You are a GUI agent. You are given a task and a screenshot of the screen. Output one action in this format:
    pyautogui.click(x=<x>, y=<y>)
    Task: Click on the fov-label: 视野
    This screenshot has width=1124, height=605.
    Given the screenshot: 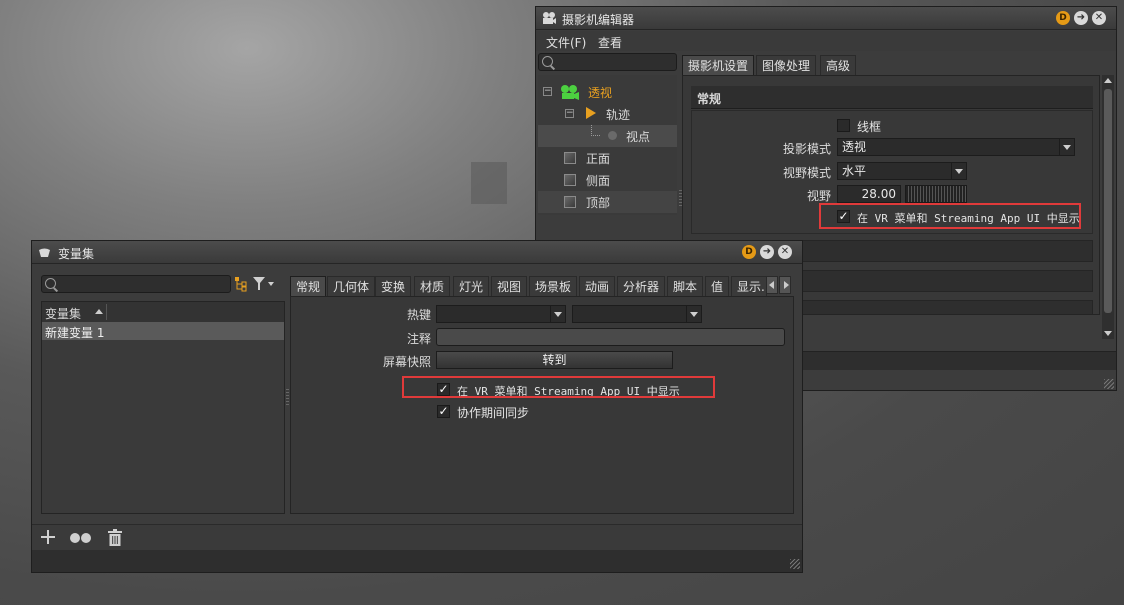 What is the action you would take?
    pyautogui.click(x=818, y=196)
    